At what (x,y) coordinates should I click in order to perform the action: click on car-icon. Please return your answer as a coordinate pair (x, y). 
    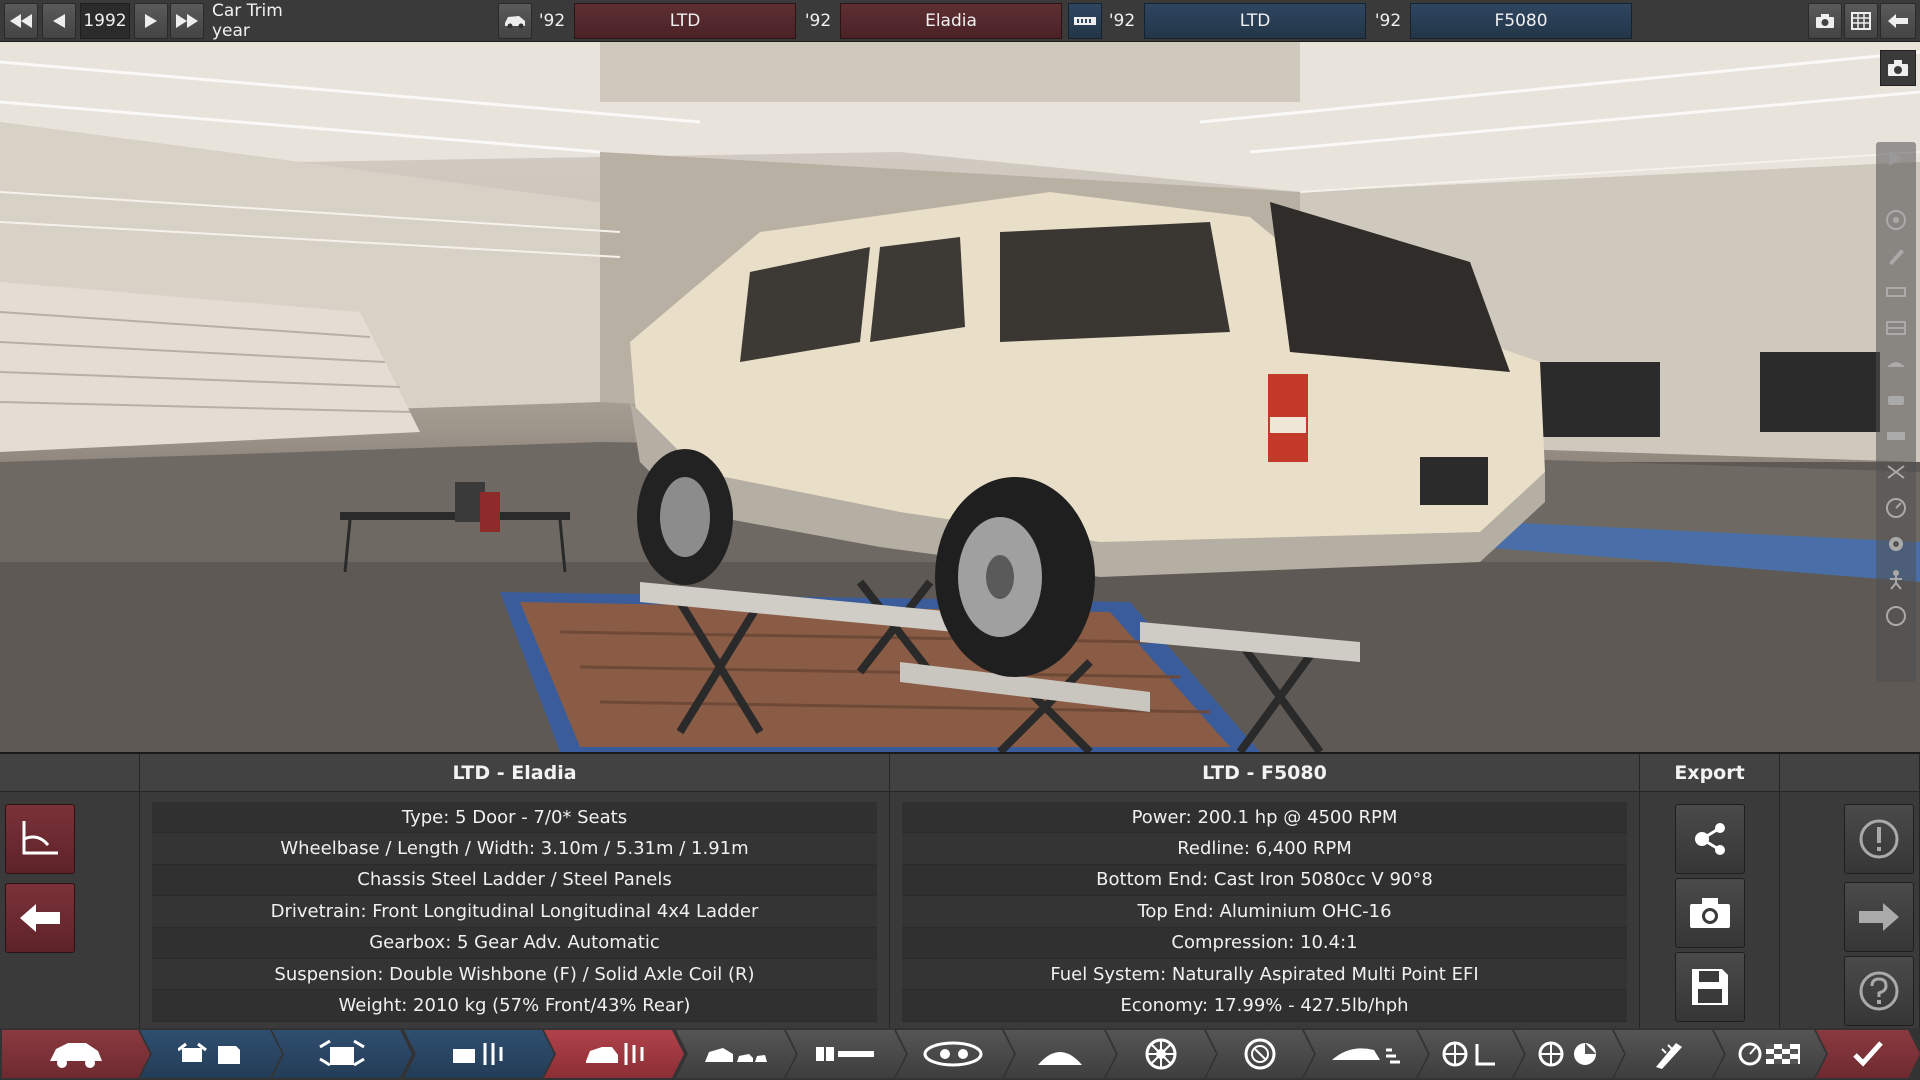
    Looking at the image, I should click on (515, 22).